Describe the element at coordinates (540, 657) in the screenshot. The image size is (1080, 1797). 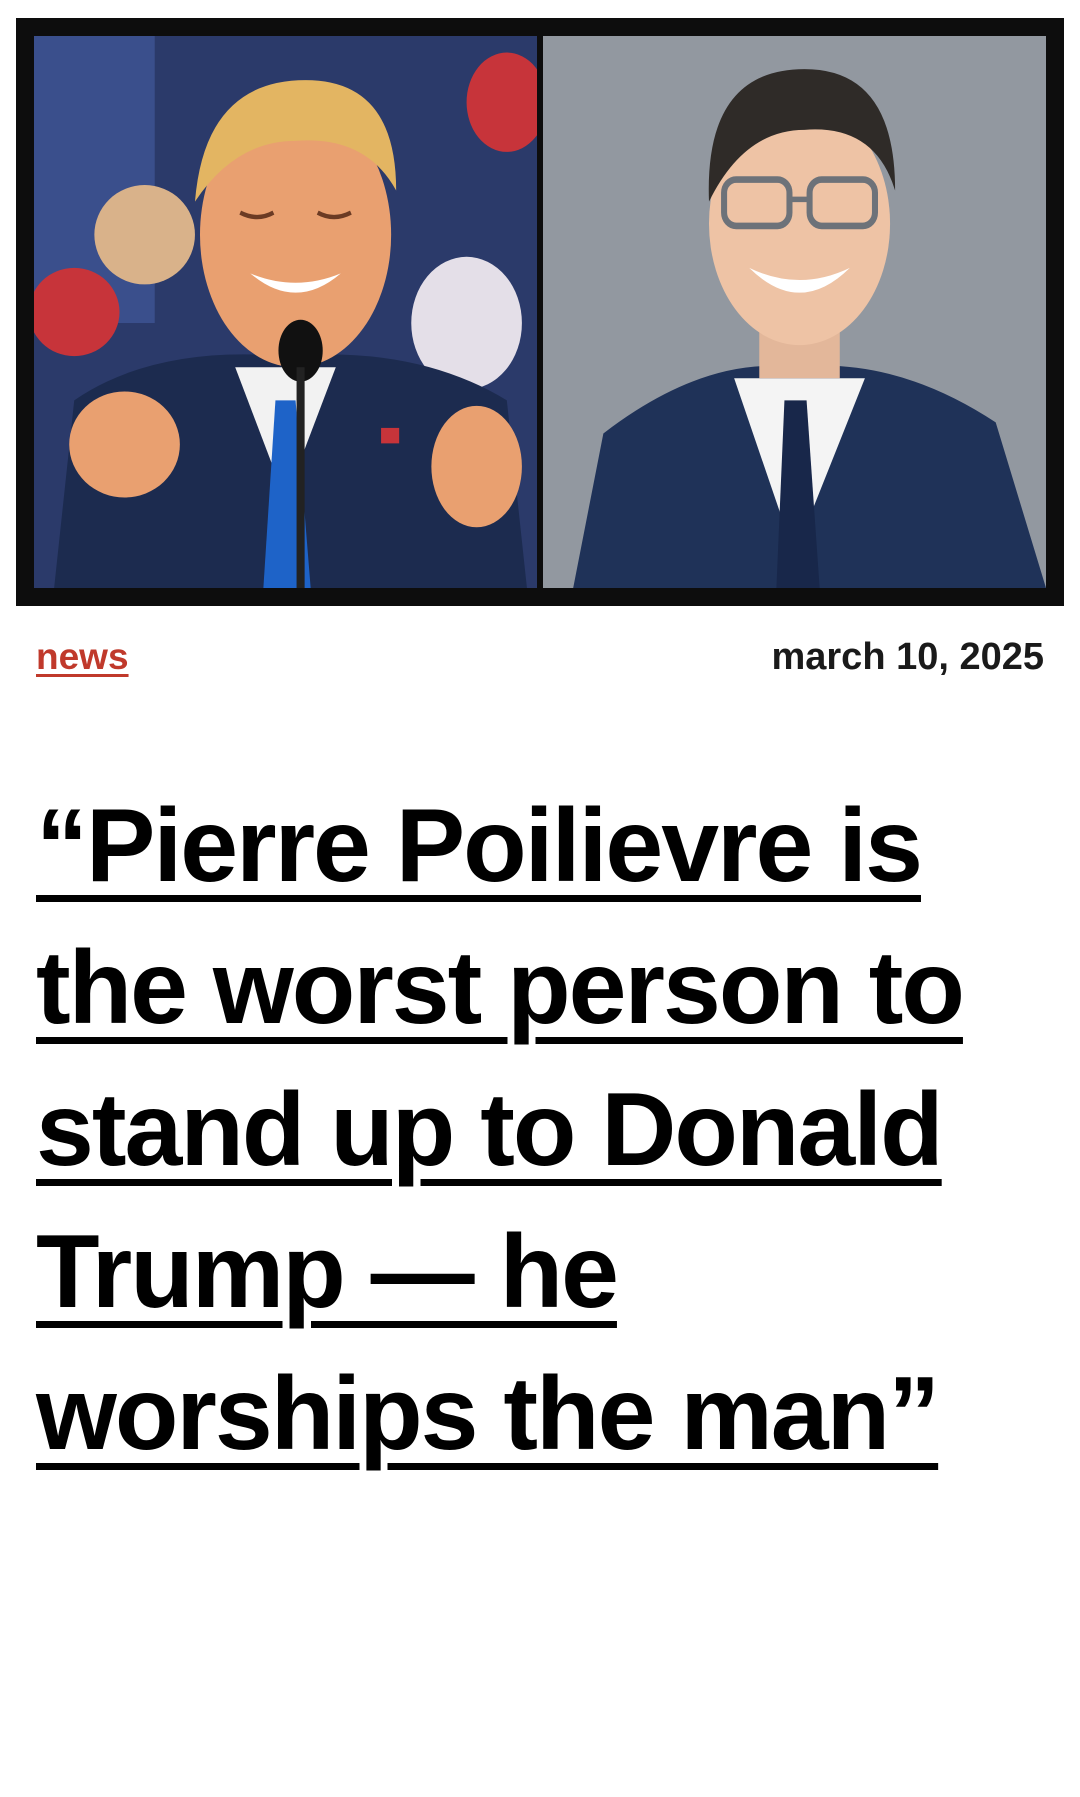
I see `article-meta: news march 10, 2025` at that location.